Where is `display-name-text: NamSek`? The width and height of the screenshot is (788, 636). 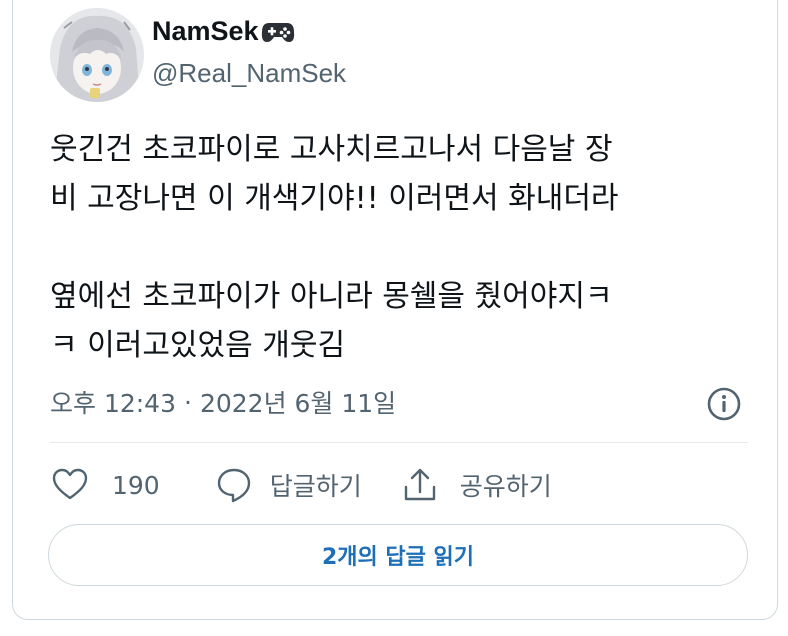 display-name-text: NamSek is located at coordinates (205, 31).